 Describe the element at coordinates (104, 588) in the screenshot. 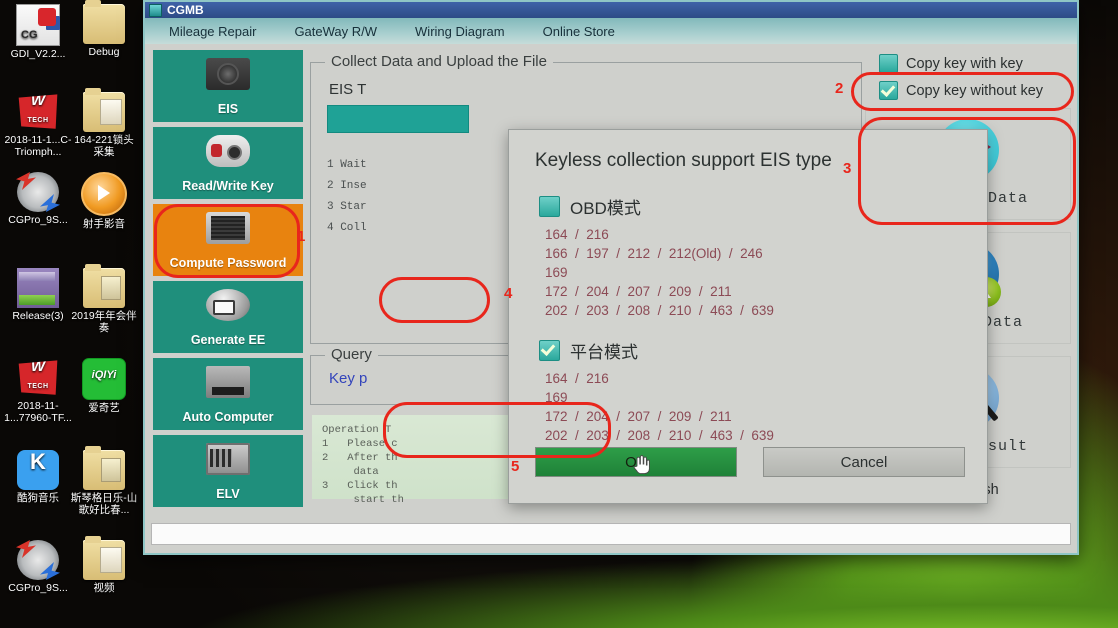

I see `desktop-icon-label: 视频` at that location.